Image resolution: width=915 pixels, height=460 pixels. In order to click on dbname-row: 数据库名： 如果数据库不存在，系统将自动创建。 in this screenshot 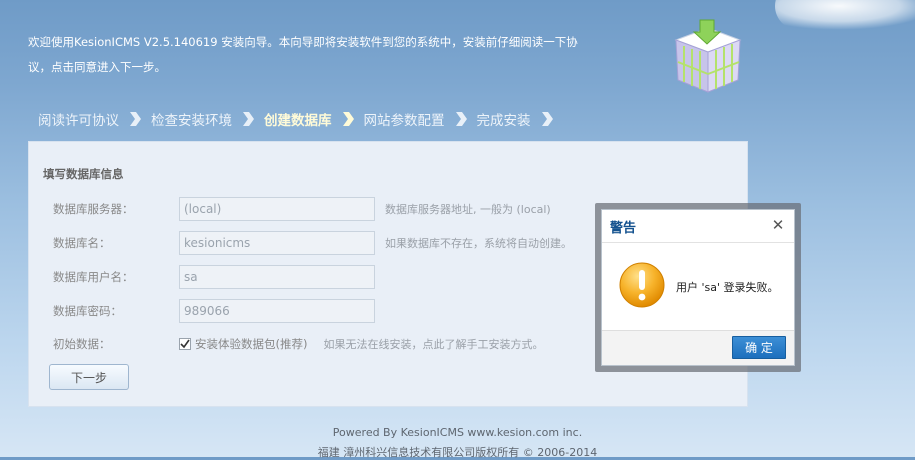, I will do `click(312, 243)`.